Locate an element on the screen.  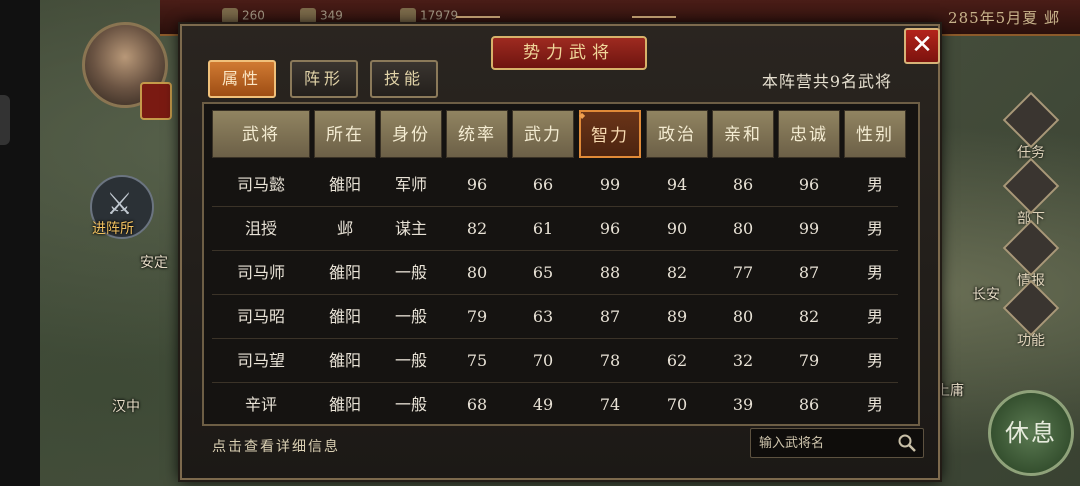
screen-edge is located at coordinates (20, 243).